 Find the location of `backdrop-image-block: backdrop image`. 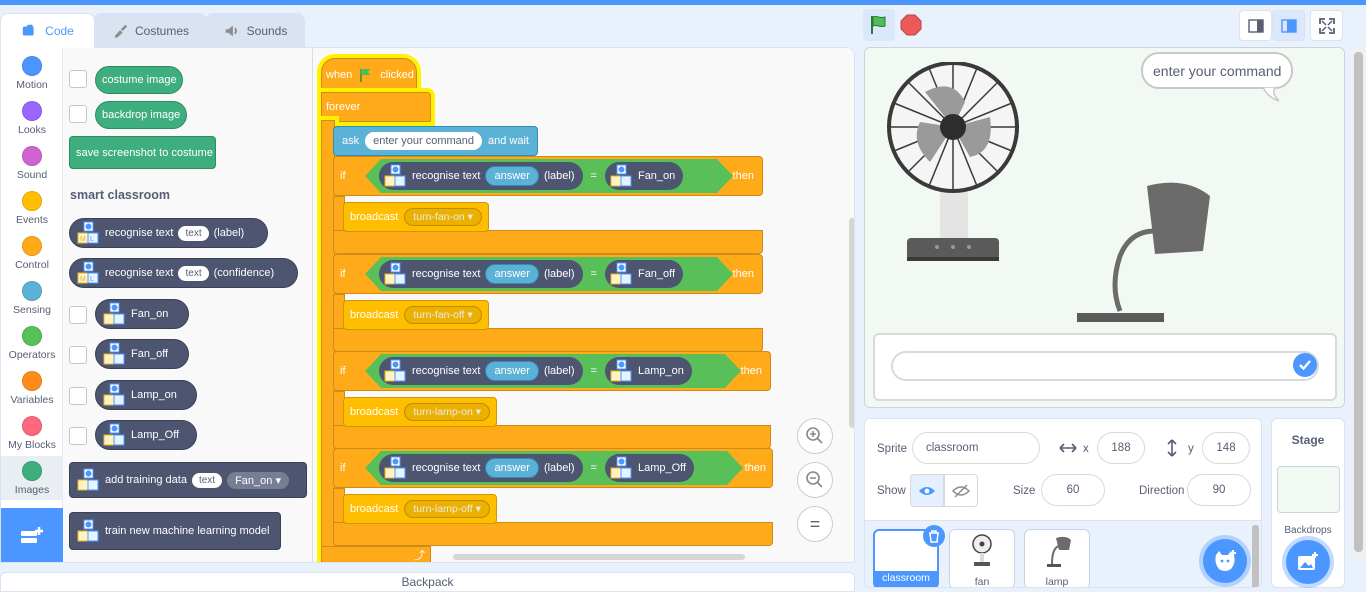

backdrop-image-block: backdrop image is located at coordinates (141, 115).